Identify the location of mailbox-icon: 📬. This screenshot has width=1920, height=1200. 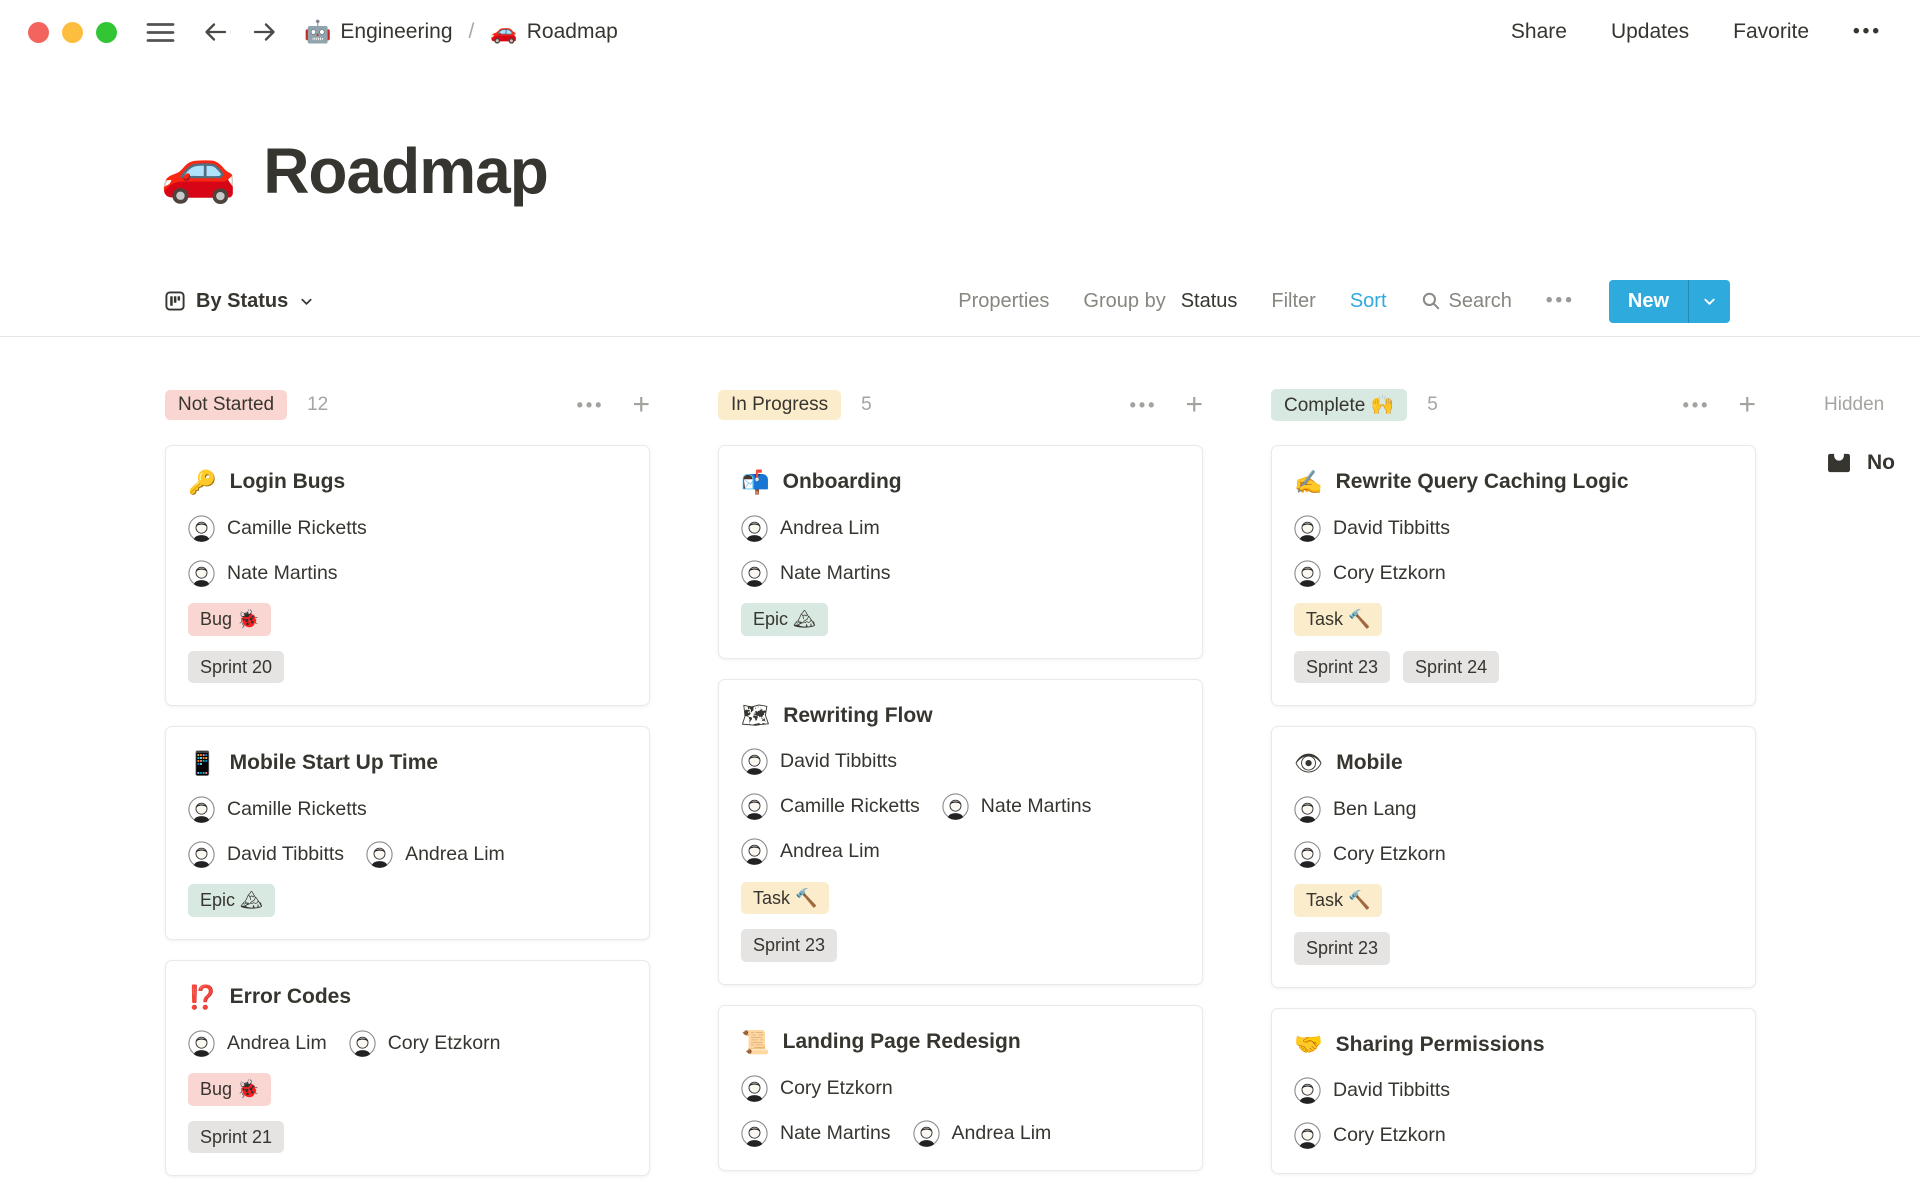
(755, 481).